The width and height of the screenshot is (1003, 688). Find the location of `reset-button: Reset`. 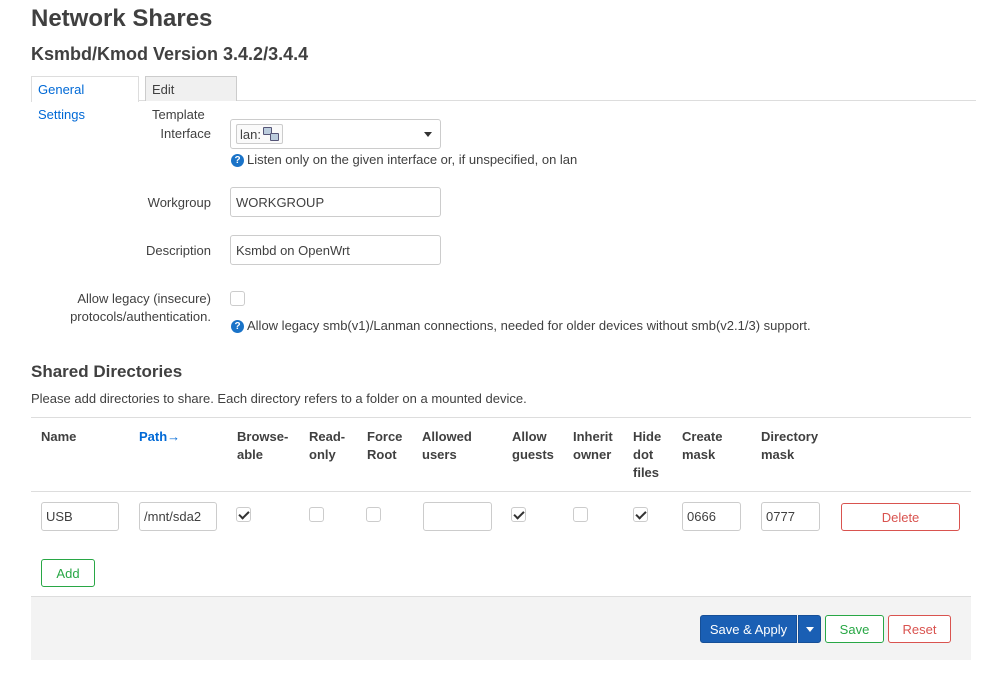

reset-button: Reset is located at coordinates (919, 629).